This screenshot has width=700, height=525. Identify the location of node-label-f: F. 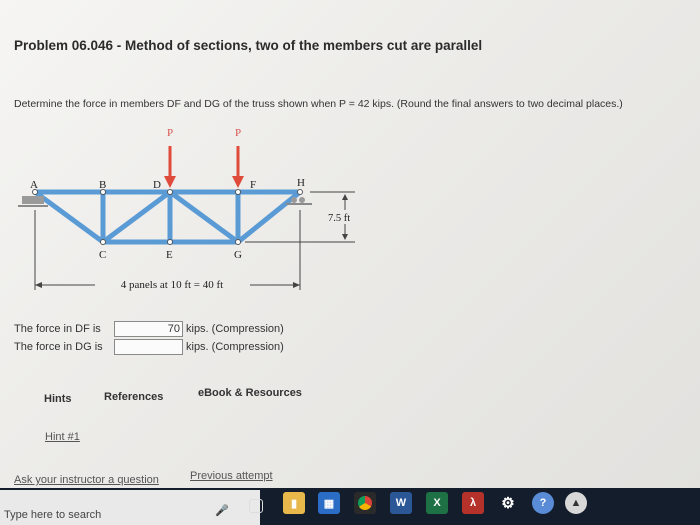
(253, 185).